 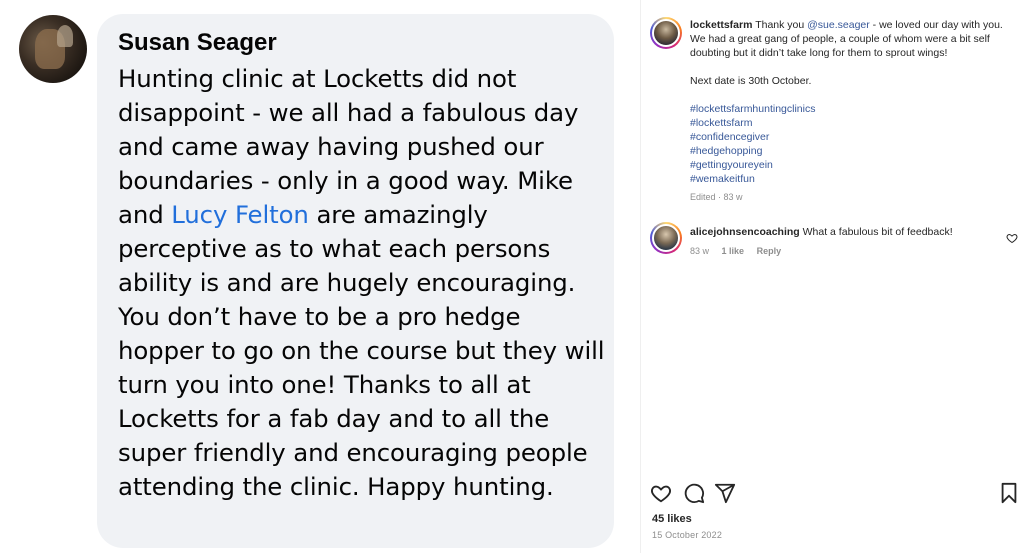 What do you see at coordinates (745, 232) in the screenshot?
I see `commenter-username: alicejohnsencoaching` at bounding box center [745, 232].